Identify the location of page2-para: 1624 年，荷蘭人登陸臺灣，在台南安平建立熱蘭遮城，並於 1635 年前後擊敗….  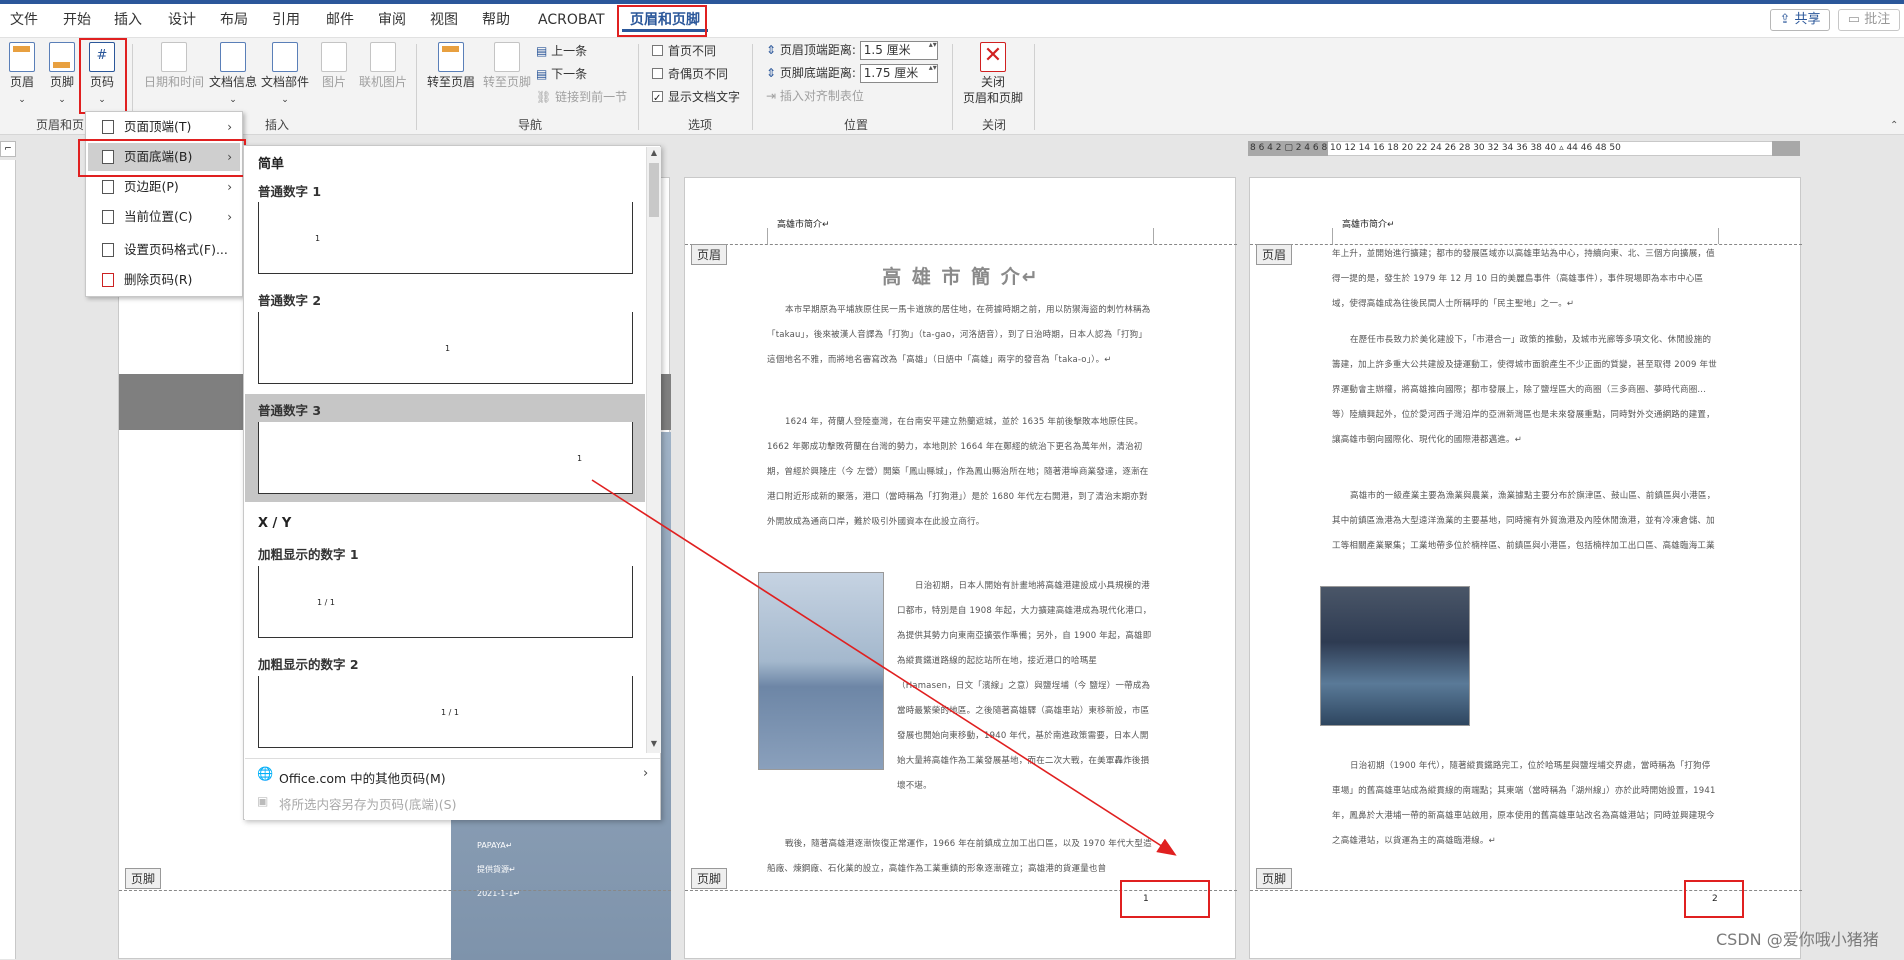
(958, 472).